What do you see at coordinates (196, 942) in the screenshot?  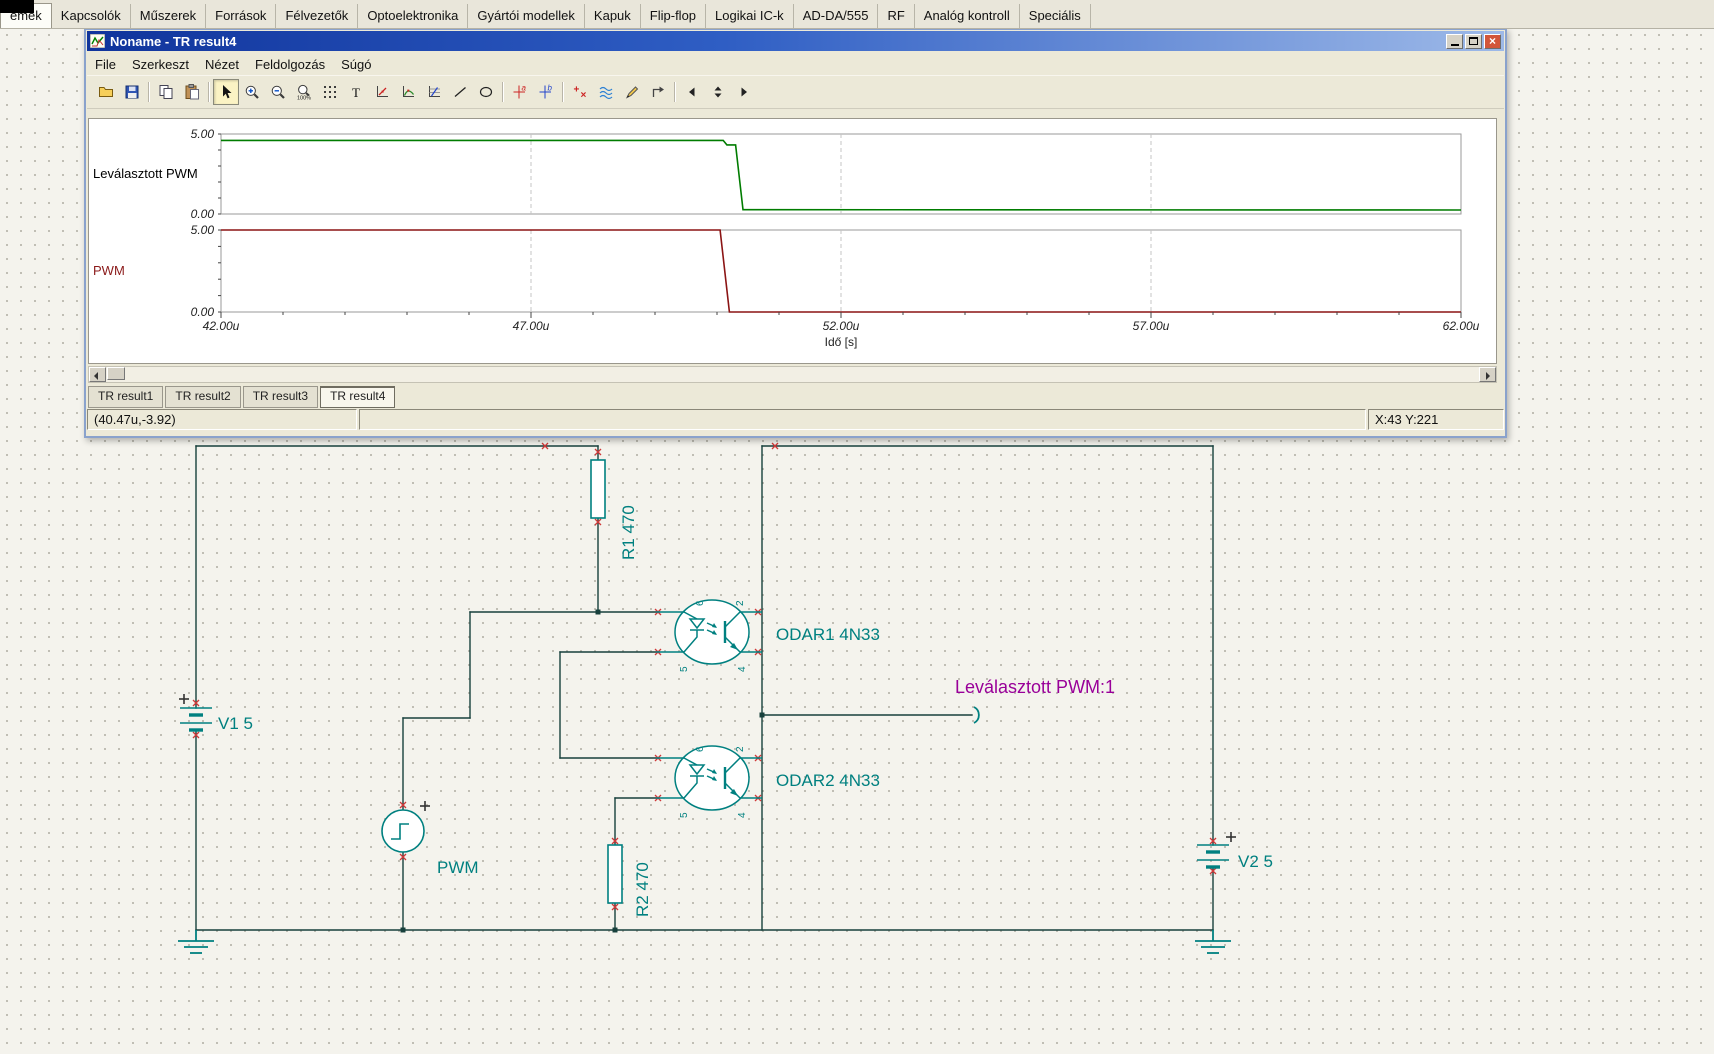 I see `component-ground-left` at bounding box center [196, 942].